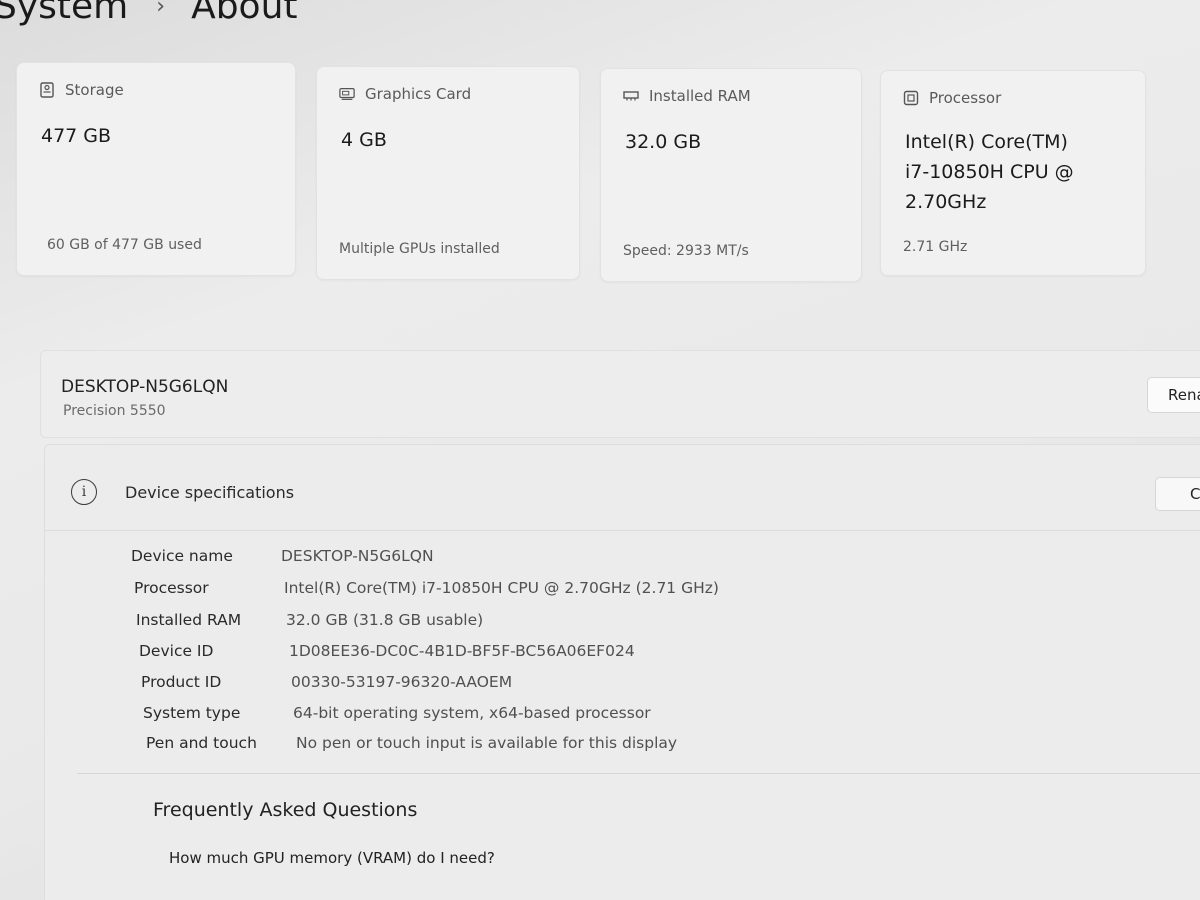 This screenshot has width=1200, height=900. I want to click on page-title: About, so click(244, 13).